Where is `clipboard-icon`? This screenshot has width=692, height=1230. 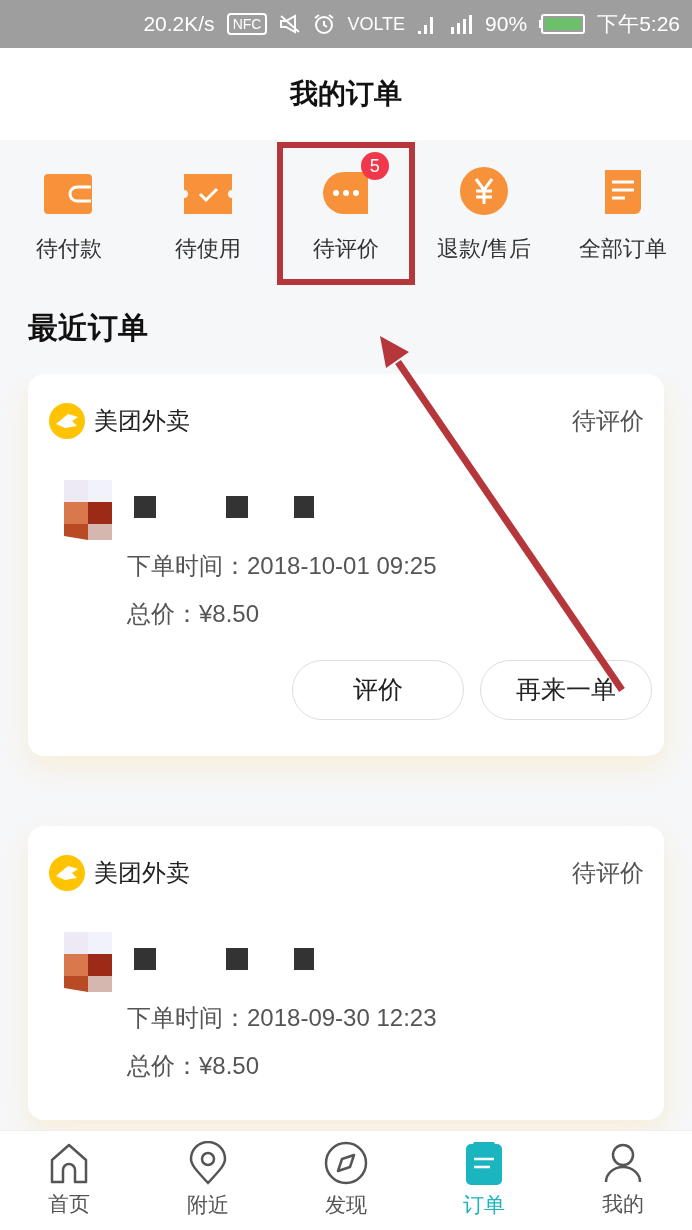 clipboard-icon is located at coordinates (484, 1162).